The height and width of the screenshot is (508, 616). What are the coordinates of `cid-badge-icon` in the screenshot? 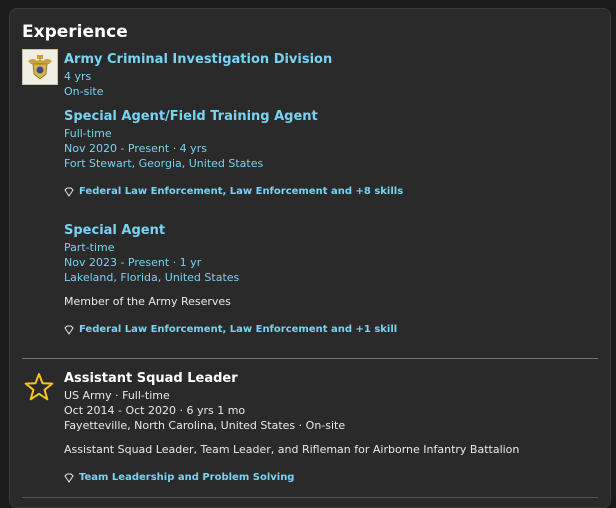 It's located at (40, 67).